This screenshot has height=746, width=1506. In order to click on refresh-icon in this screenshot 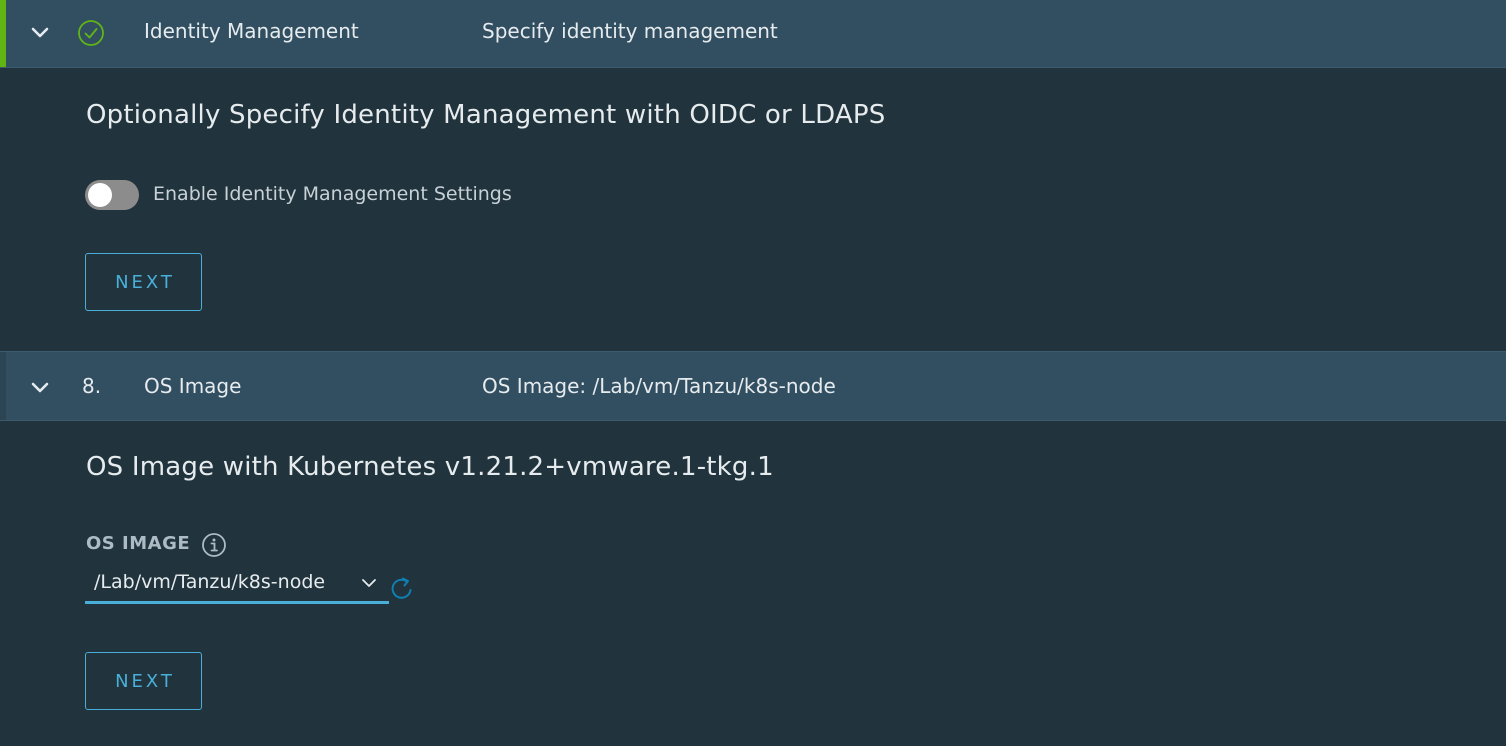, I will do `click(402, 588)`.